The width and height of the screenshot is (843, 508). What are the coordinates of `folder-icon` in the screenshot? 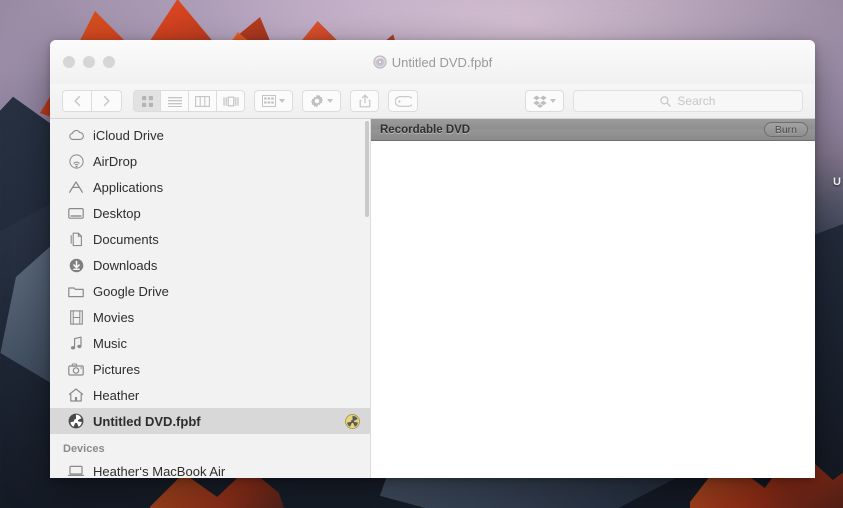 It's located at (76, 291).